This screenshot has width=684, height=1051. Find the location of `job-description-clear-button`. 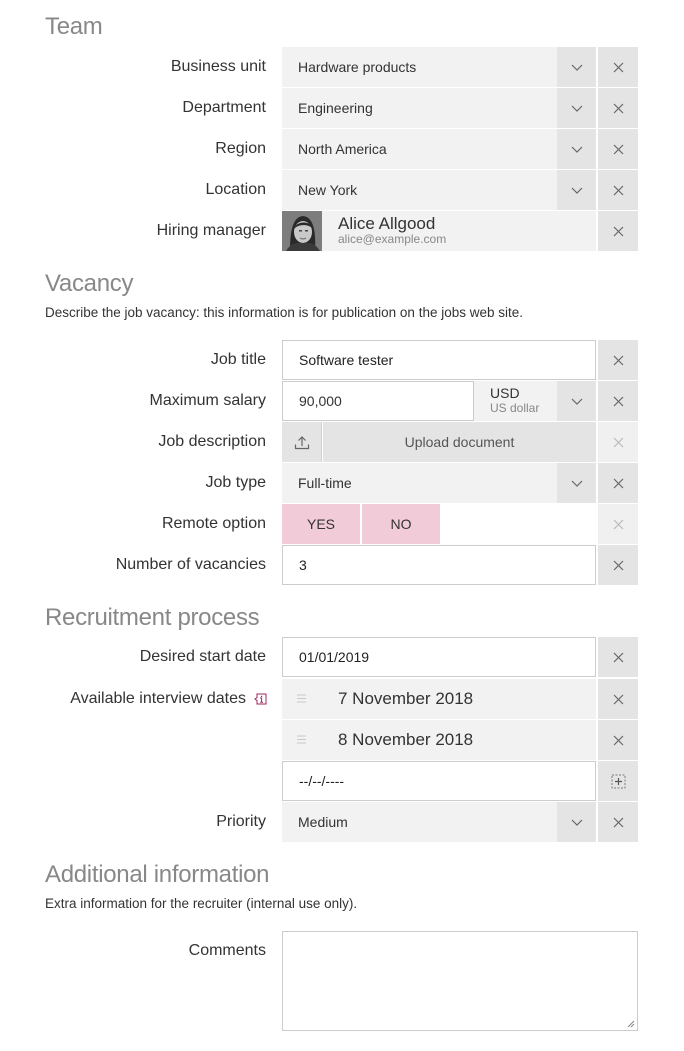

job-description-clear-button is located at coordinates (618, 442).